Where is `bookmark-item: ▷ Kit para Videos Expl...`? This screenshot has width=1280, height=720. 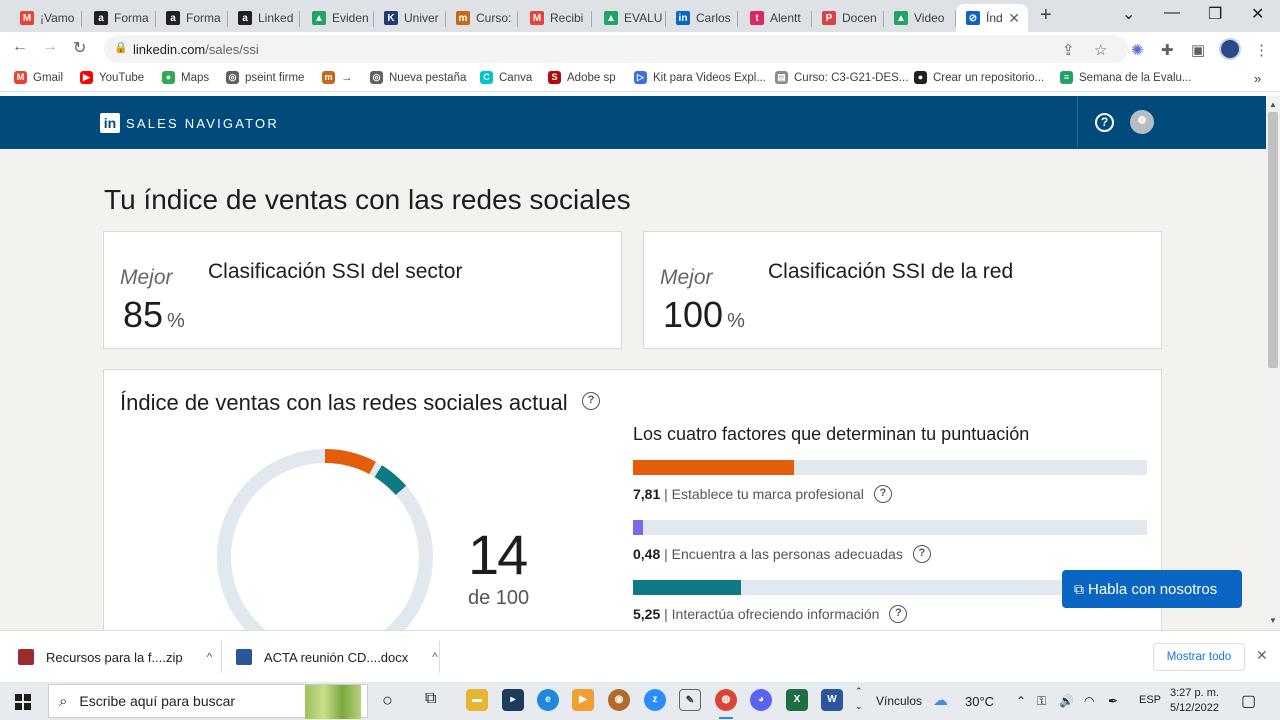 bookmark-item: ▷ Kit para Videos Expl... is located at coordinates (700, 77).